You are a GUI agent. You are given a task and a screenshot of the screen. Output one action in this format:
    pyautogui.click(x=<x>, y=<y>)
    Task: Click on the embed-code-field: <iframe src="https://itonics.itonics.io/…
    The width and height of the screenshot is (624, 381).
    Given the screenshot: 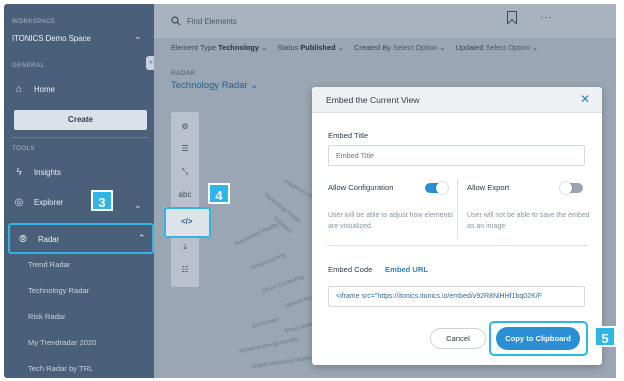 What is the action you would take?
    pyautogui.click(x=456, y=296)
    